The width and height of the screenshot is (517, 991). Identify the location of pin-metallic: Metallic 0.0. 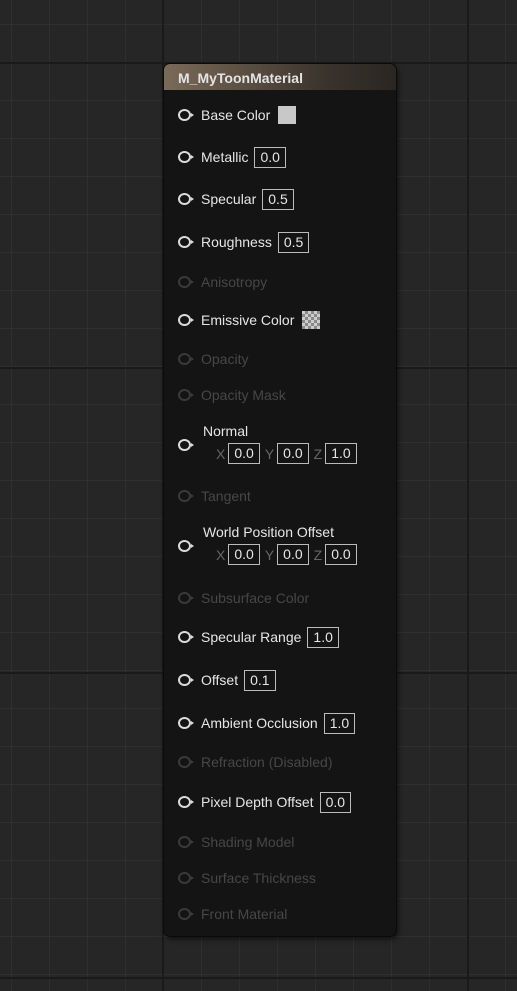
(232, 157).